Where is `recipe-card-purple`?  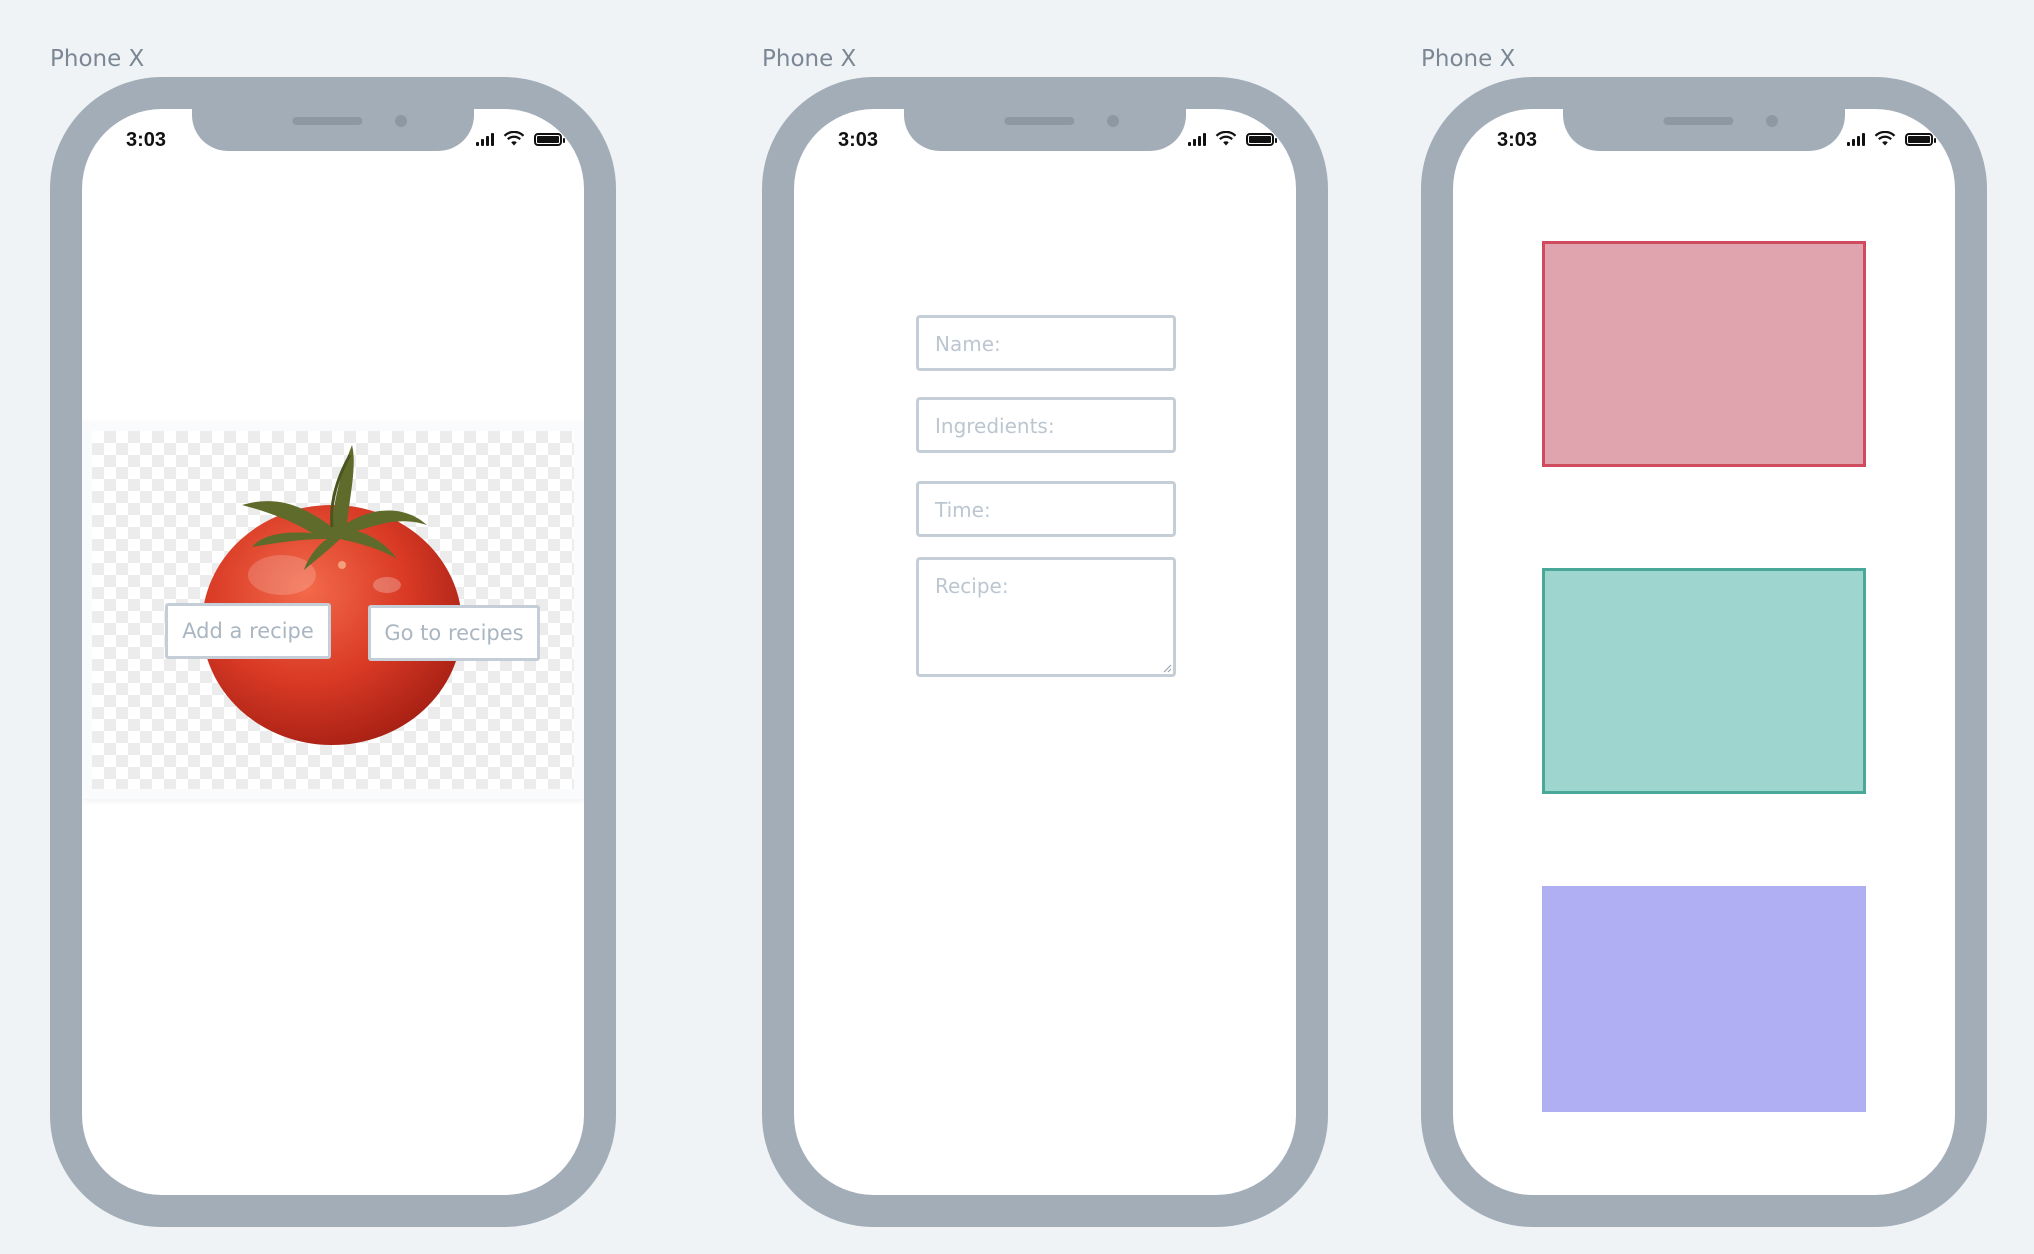
recipe-card-purple is located at coordinates (1704, 999).